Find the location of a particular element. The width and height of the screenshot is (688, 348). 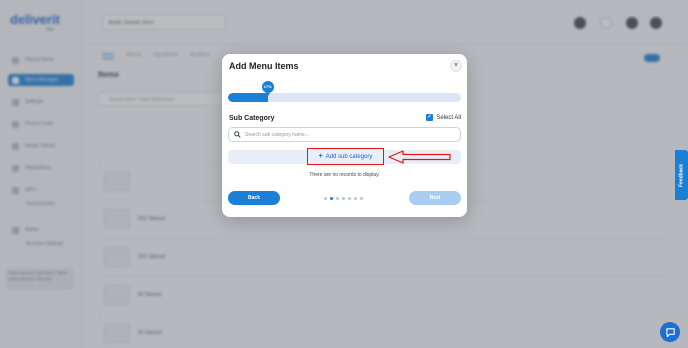

add-sub-category-button: + Add sub category is located at coordinates (345, 156).